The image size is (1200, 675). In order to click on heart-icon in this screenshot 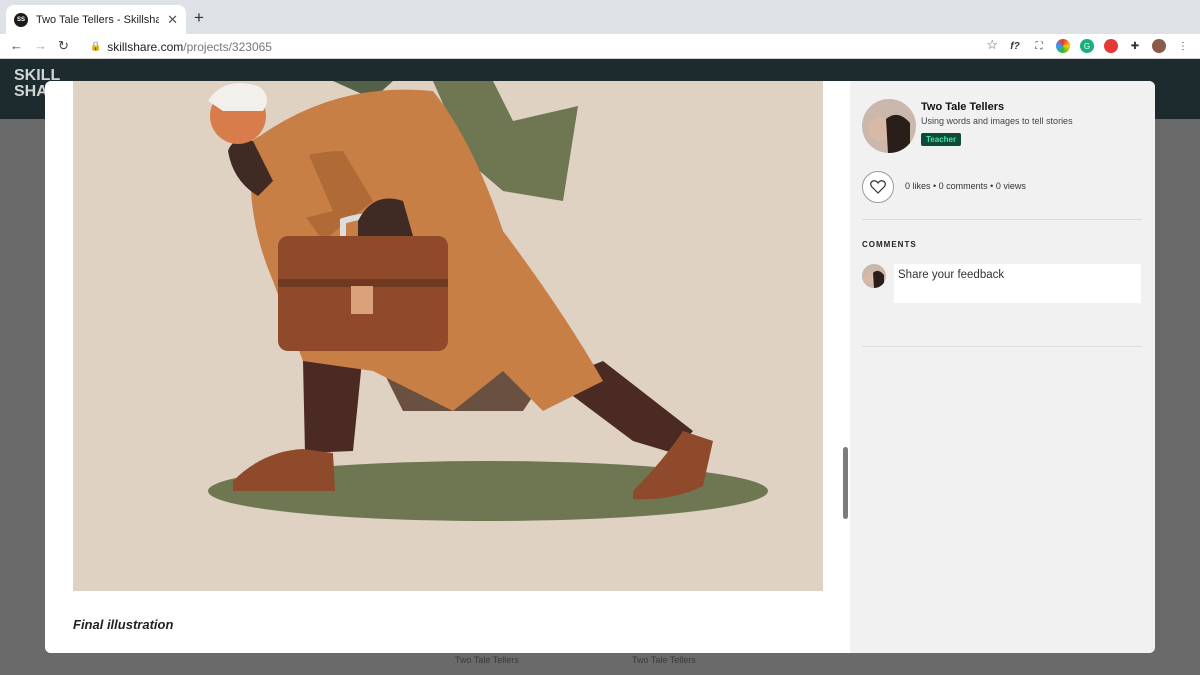, I will do `click(878, 187)`.